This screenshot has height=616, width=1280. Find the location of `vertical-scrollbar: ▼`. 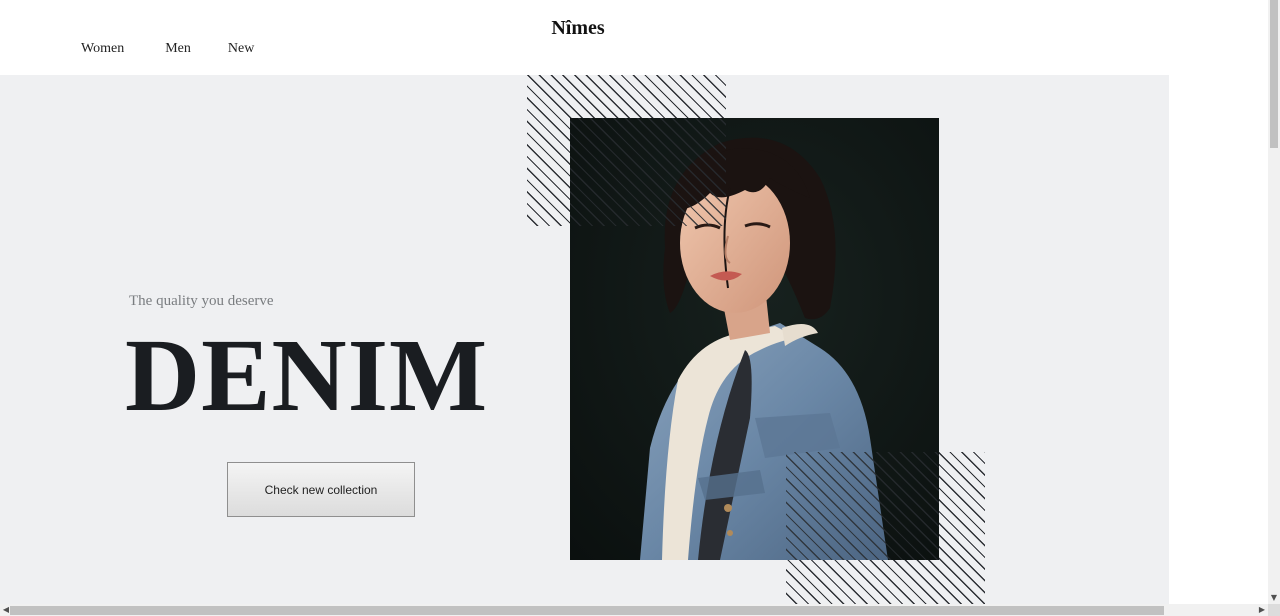

vertical-scrollbar: ▼ is located at coordinates (1274, 302).